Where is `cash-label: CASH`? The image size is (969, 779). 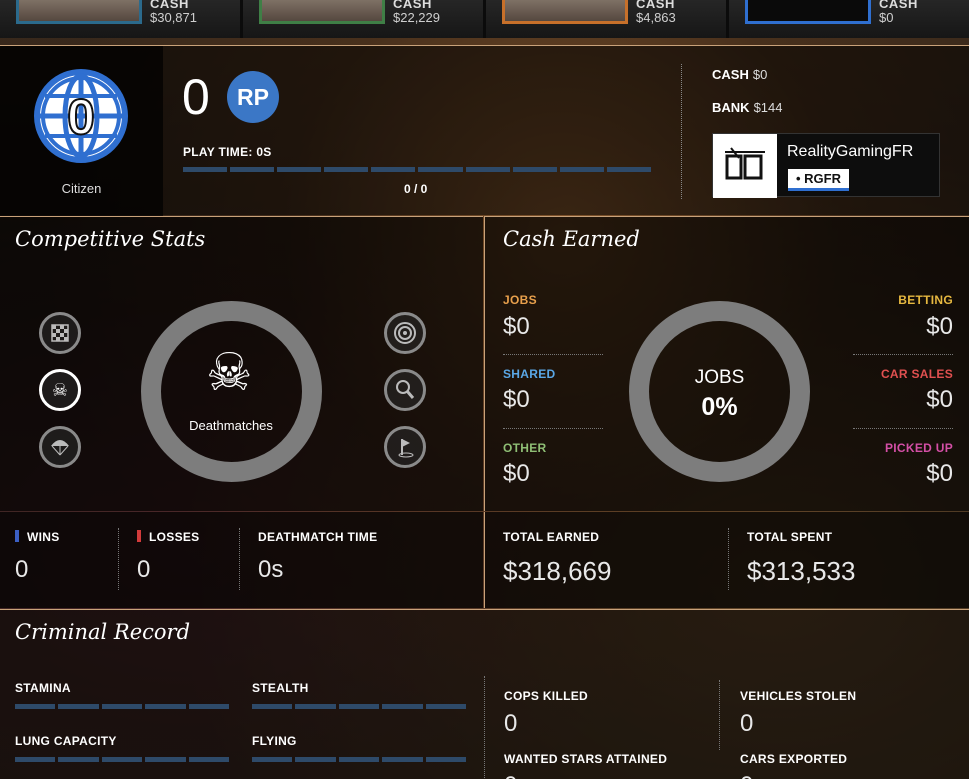
cash-label: CASH is located at coordinates (730, 74).